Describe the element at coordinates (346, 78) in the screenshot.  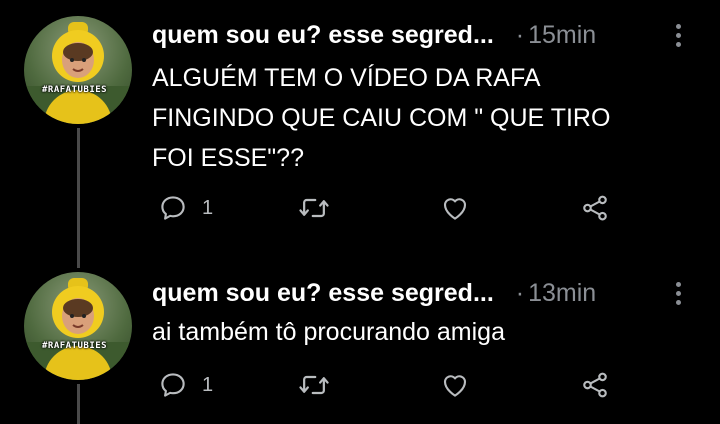
I see `tweet-text-line: ALGUÉM TEM O VÍDEO DA RAFA` at that location.